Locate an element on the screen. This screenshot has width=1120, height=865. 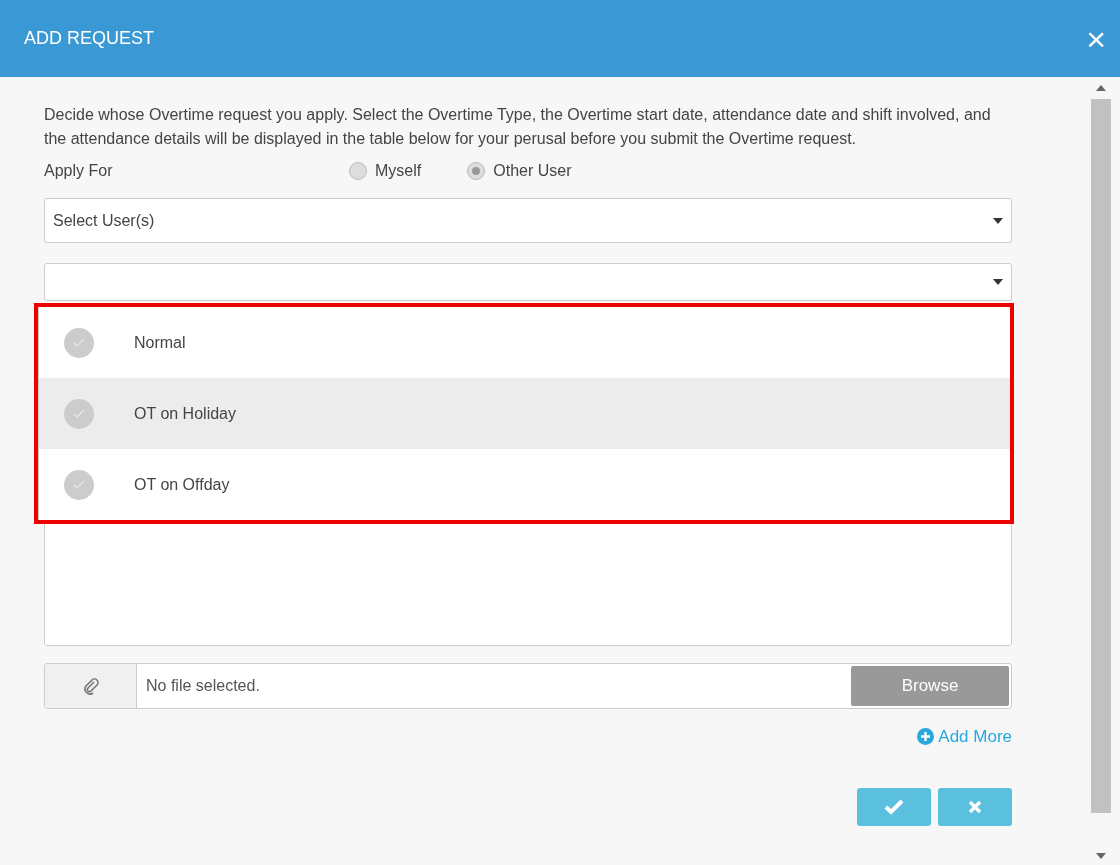
dialog-title: ADD REQUEST is located at coordinates (89, 38).